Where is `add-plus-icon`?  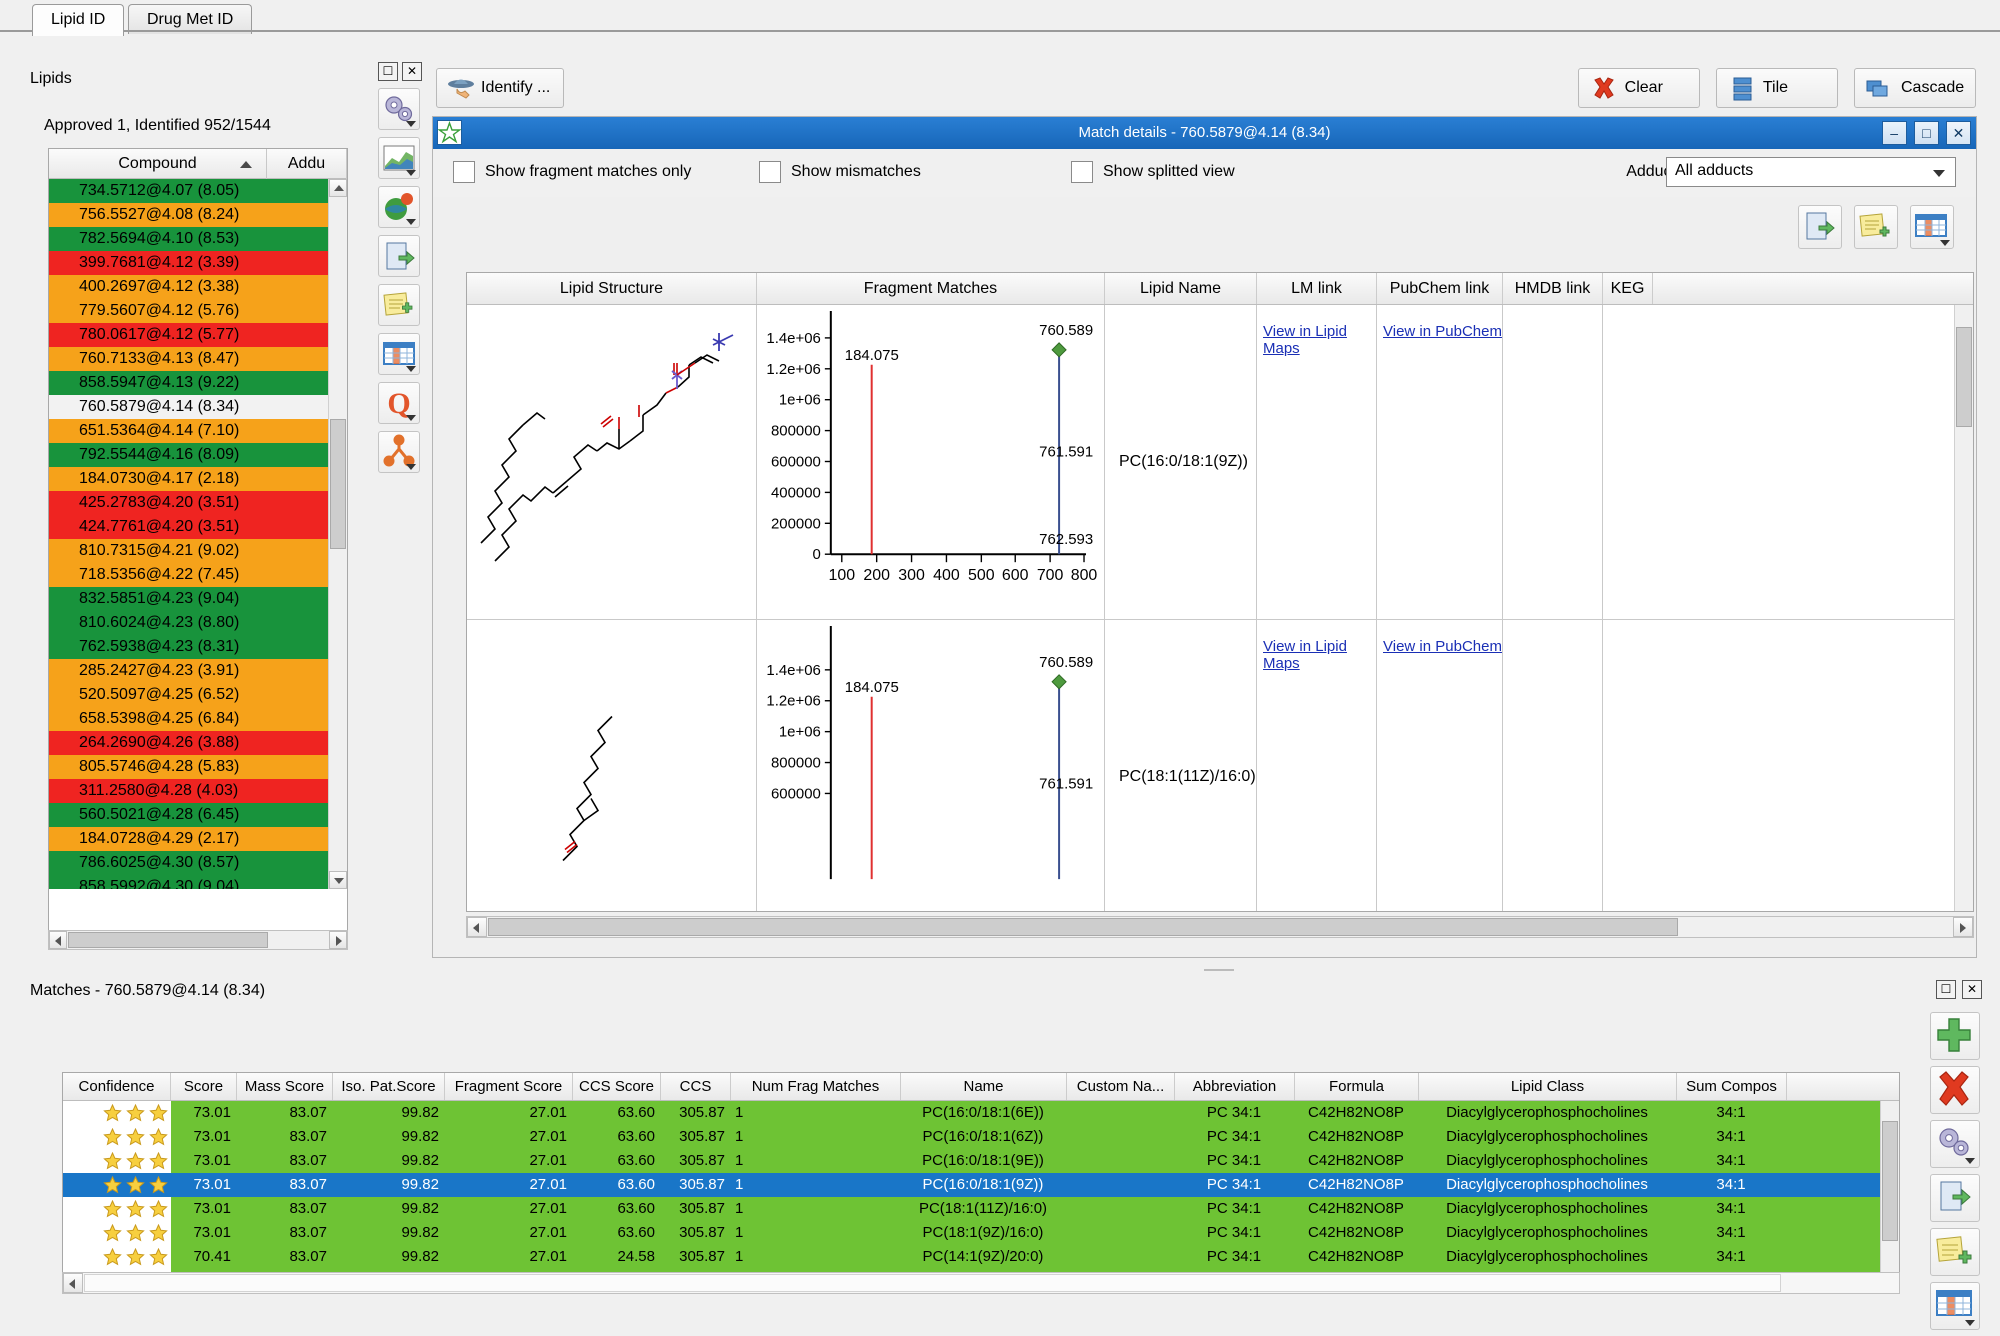
add-plus-icon is located at coordinates (1955, 1036).